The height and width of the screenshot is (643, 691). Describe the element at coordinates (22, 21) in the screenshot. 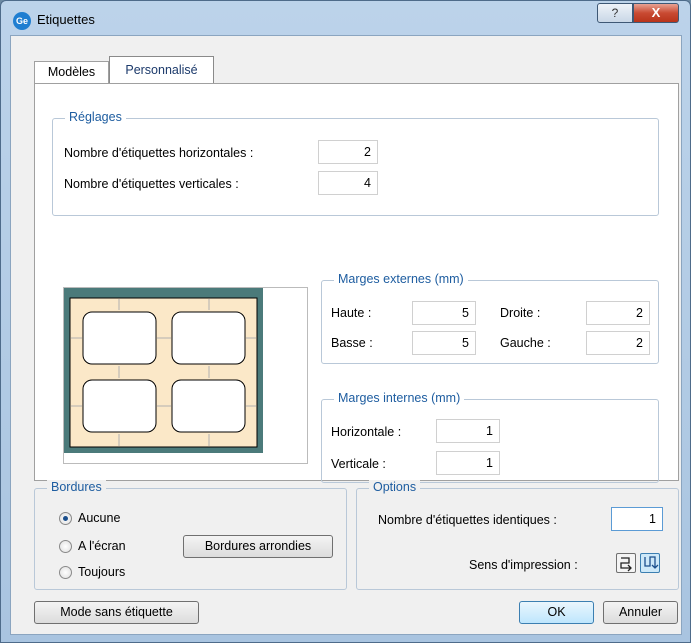

I see `app-icon: Ge` at that location.